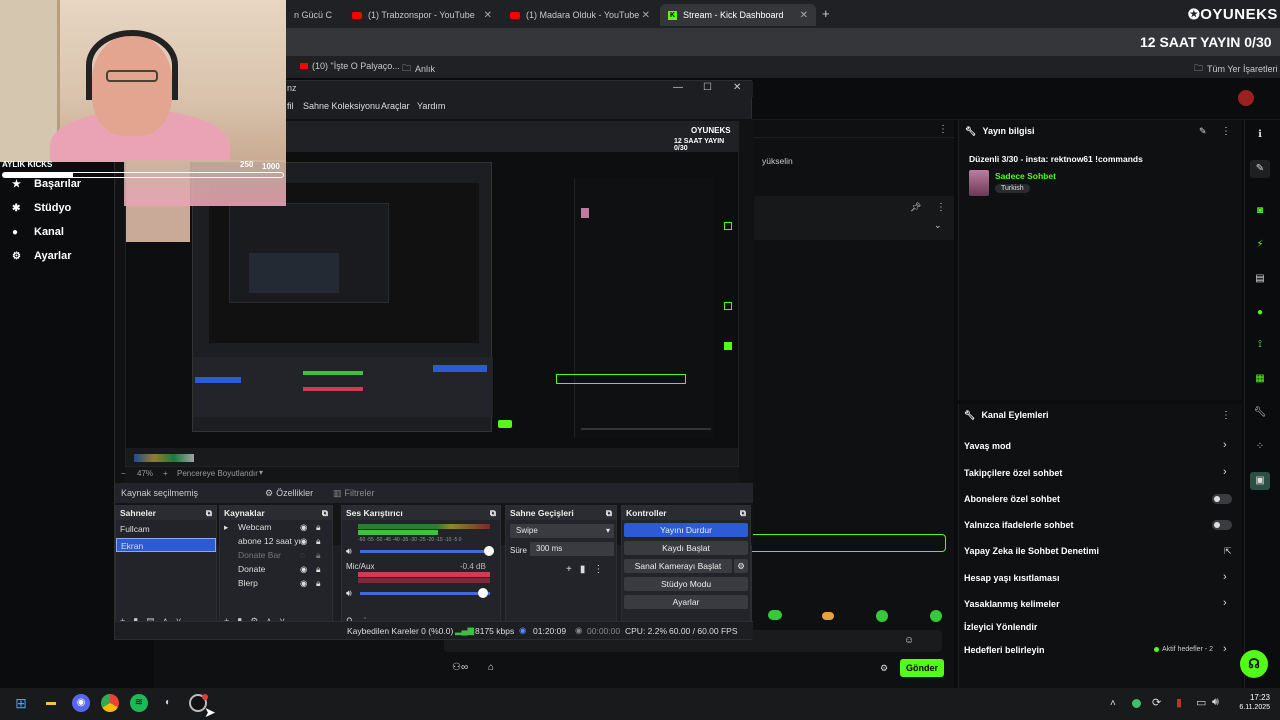 This screenshot has width=1280, height=720. What do you see at coordinates (51, 703) in the screenshot?
I see `file-explorer-icon: ▬` at bounding box center [51, 703].